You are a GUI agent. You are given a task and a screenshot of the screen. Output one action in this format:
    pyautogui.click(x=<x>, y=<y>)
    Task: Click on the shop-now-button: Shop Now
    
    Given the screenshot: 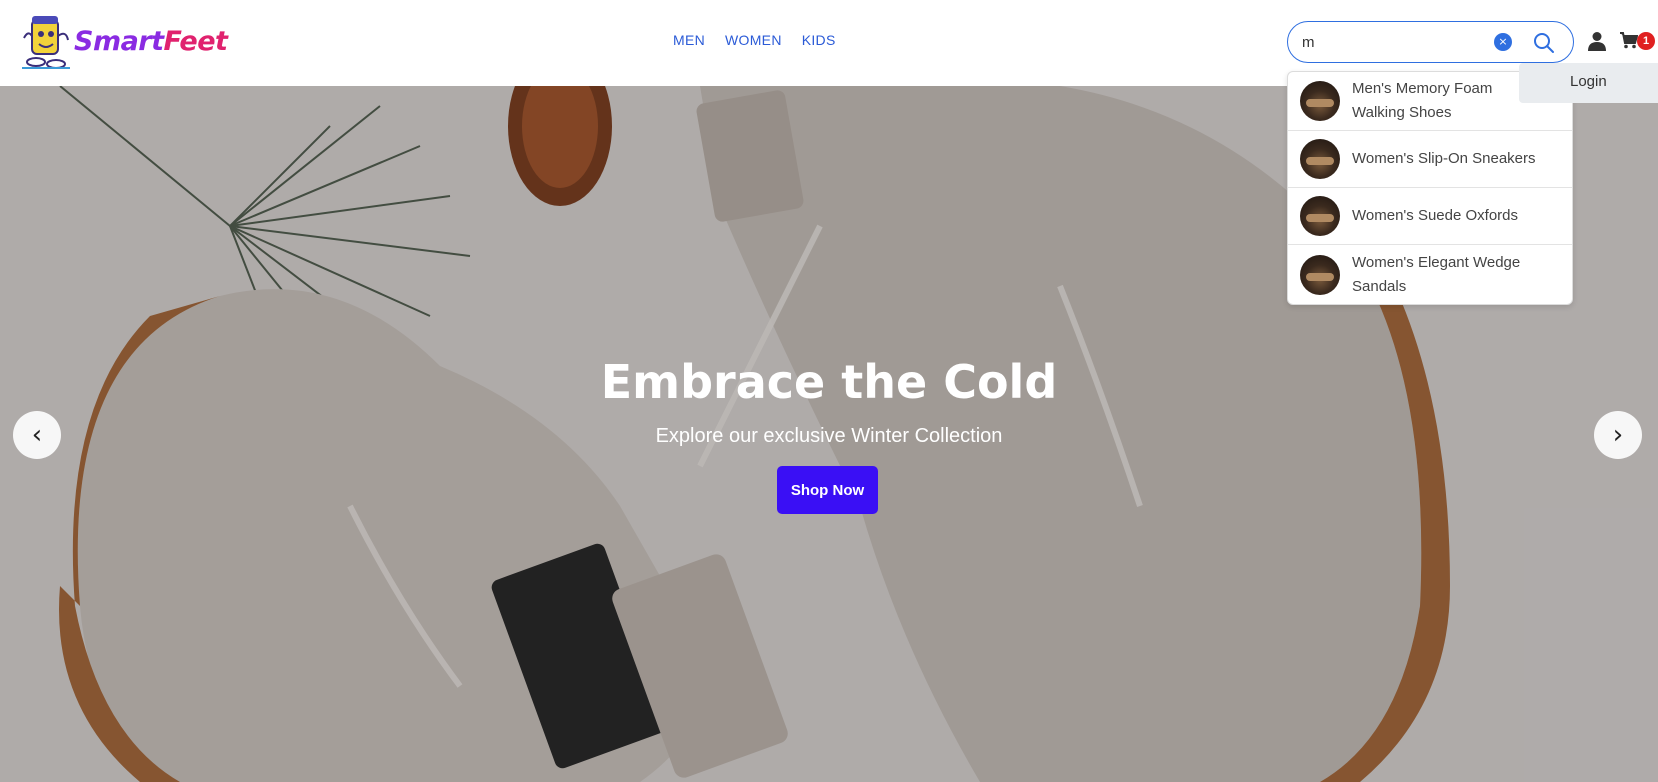 What is the action you would take?
    pyautogui.click(x=827, y=490)
    